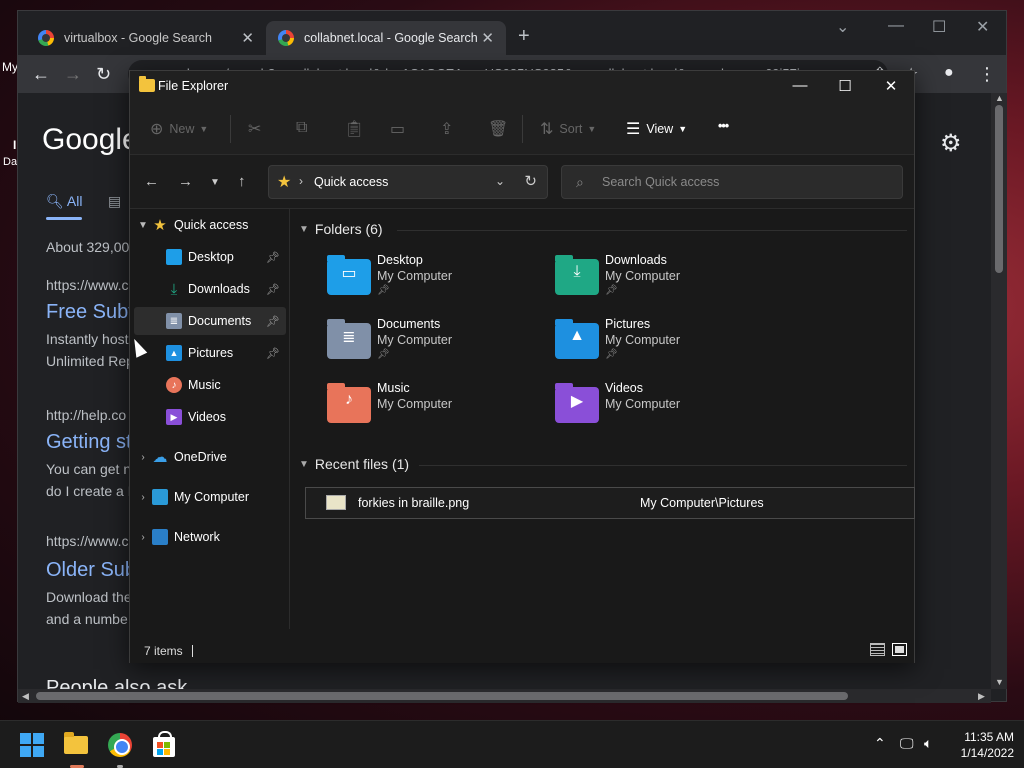 Image resolution: width=1024 pixels, height=768 pixels. What do you see at coordinates (723, 126) in the screenshot?
I see `more-options-button: •••` at bounding box center [723, 126].